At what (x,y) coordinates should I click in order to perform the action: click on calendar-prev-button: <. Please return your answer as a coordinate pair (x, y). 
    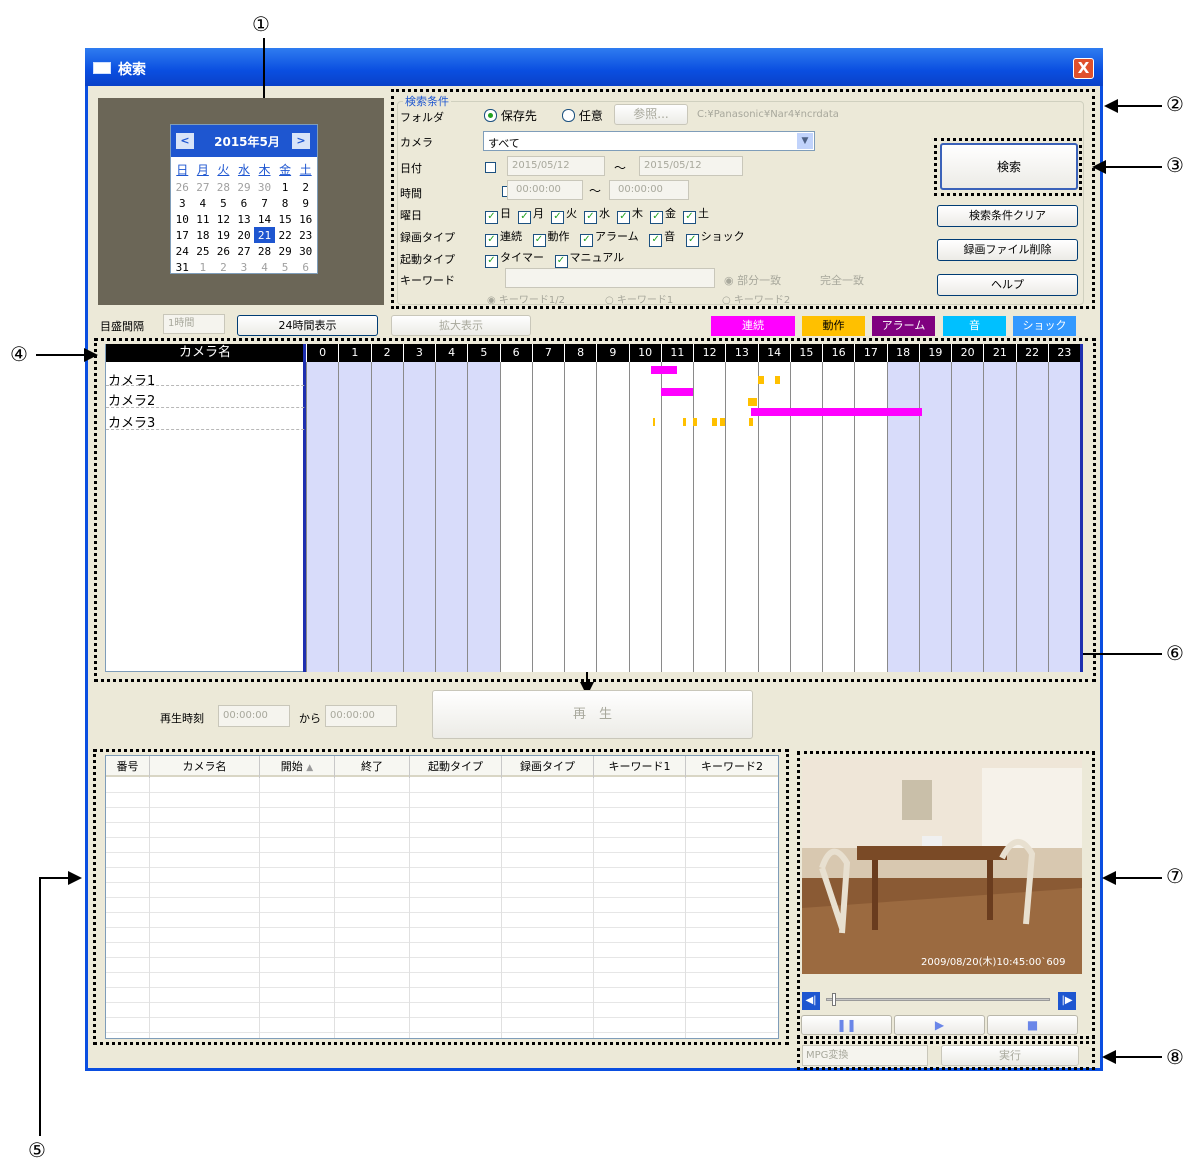
    Looking at the image, I should click on (185, 141).